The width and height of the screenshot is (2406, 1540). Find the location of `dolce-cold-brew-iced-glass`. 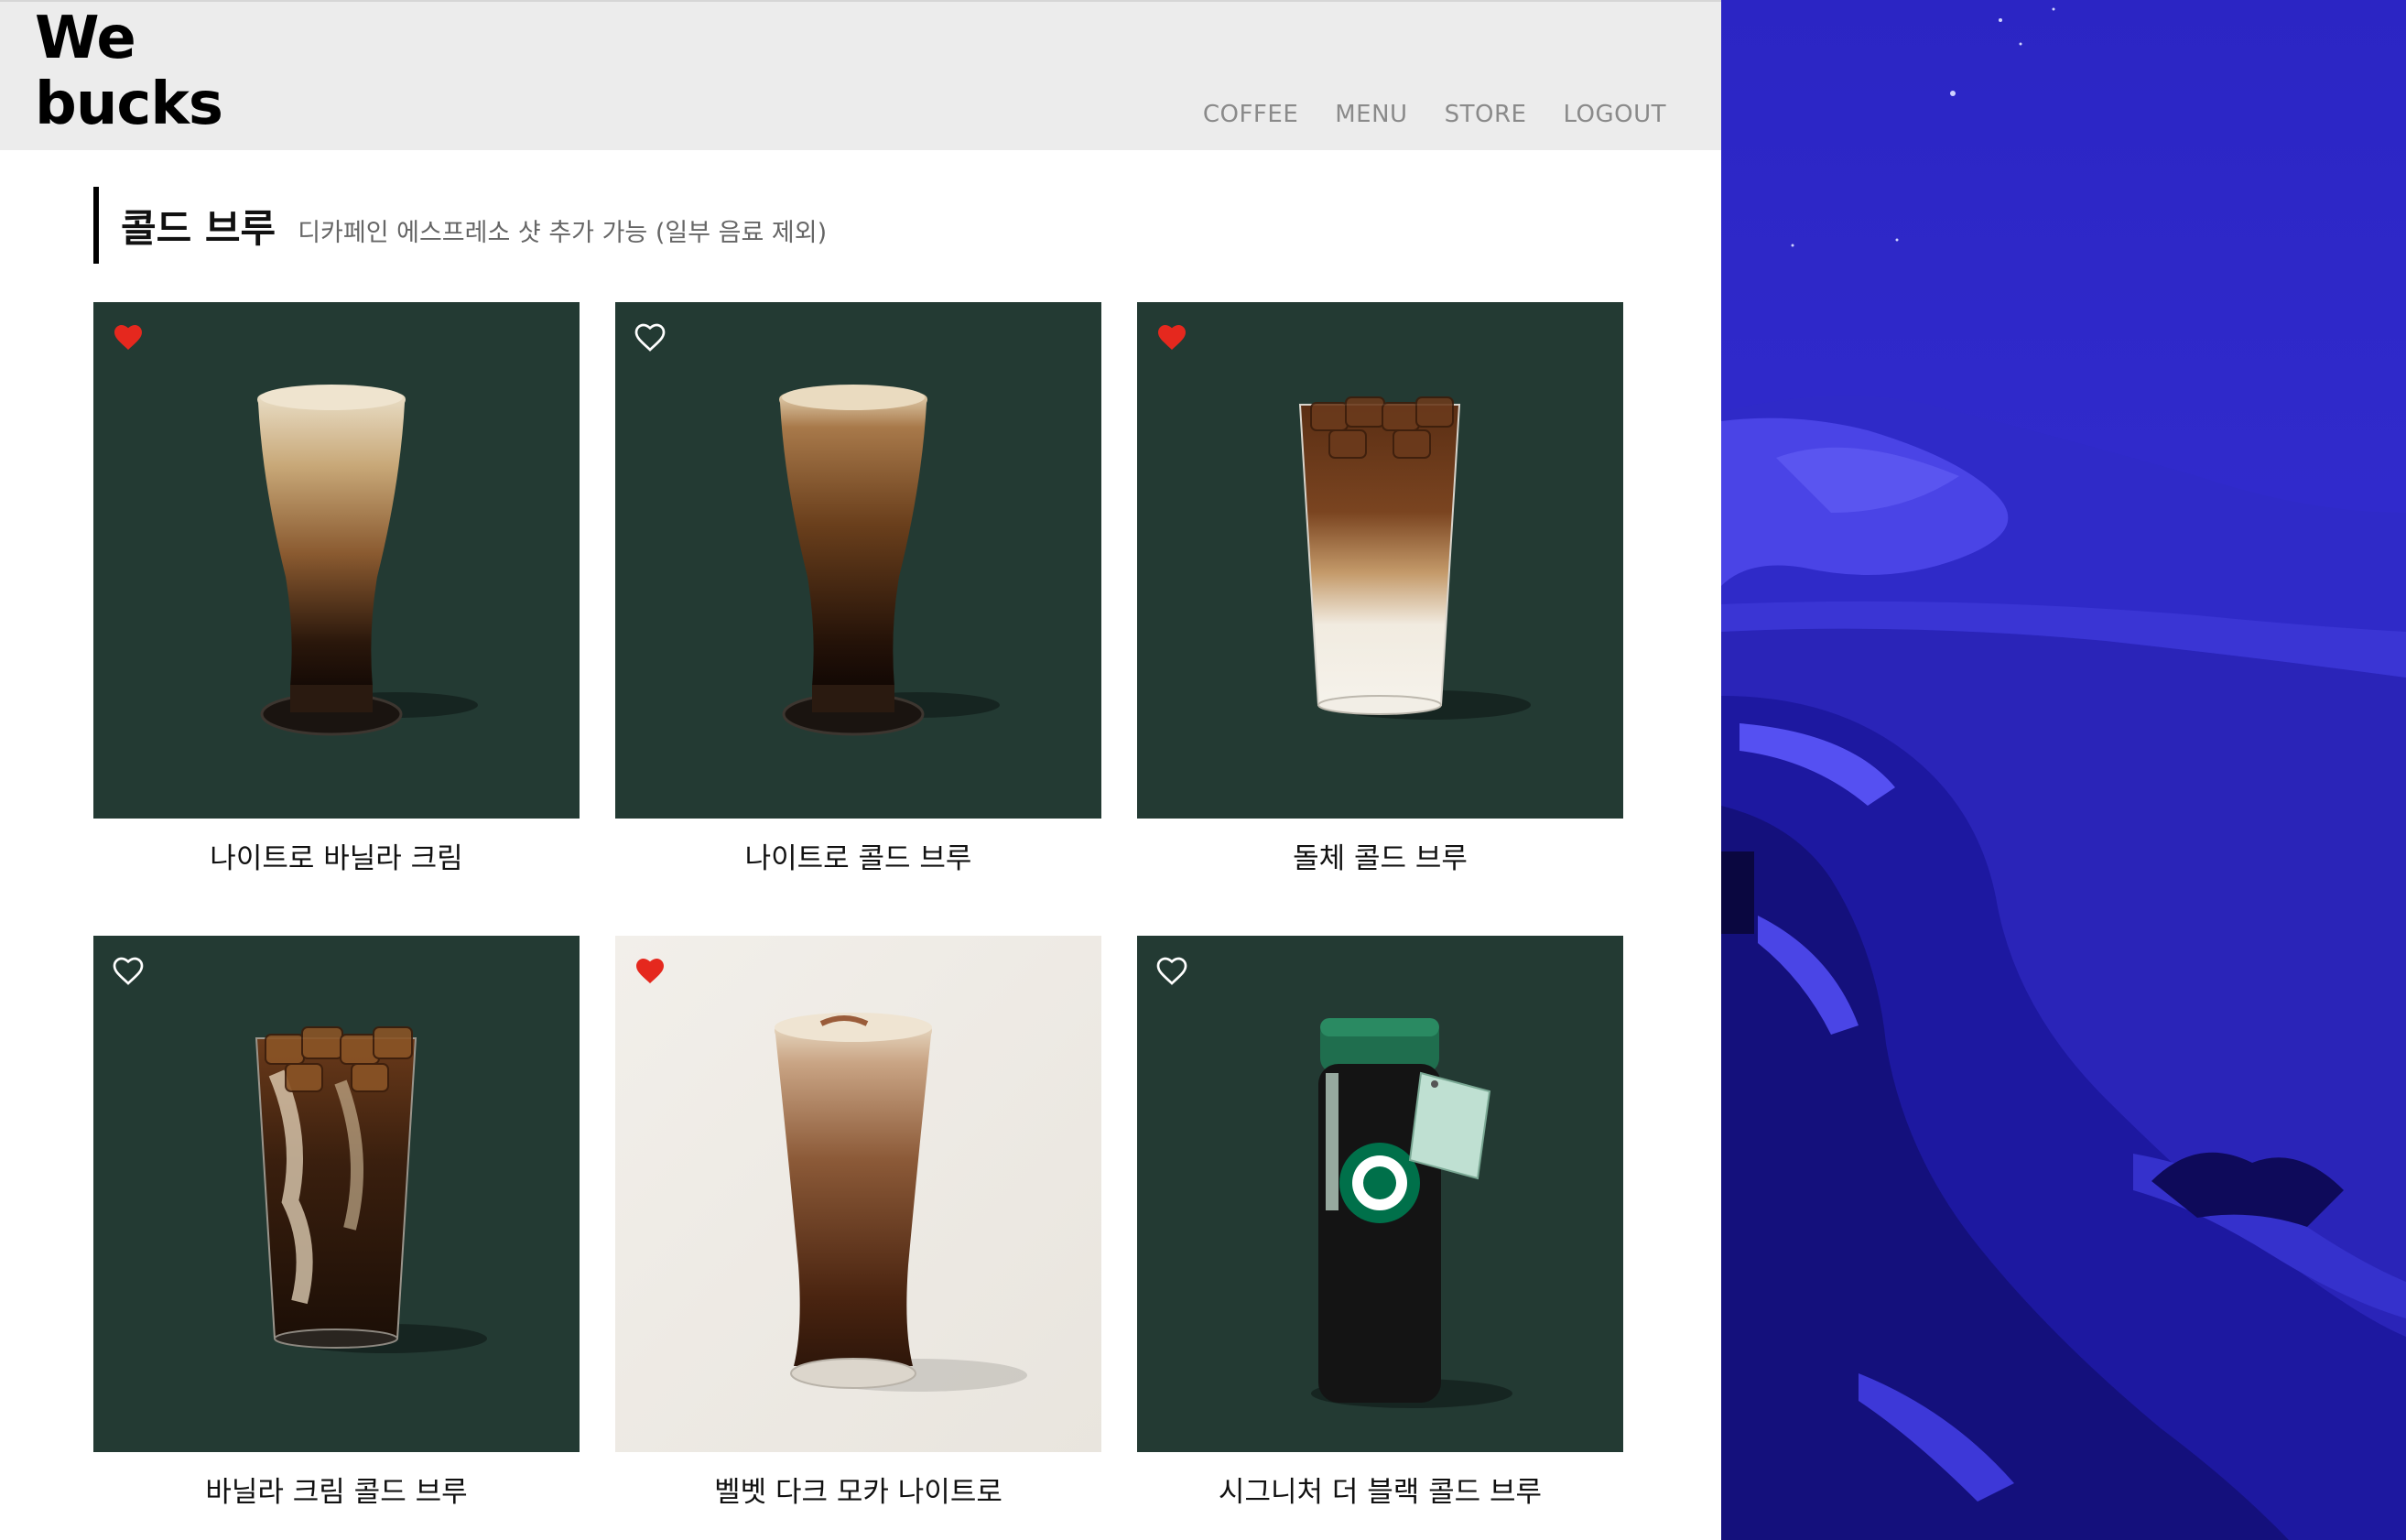

dolce-cold-brew-iced-glass is located at coordinates (1414, 558).